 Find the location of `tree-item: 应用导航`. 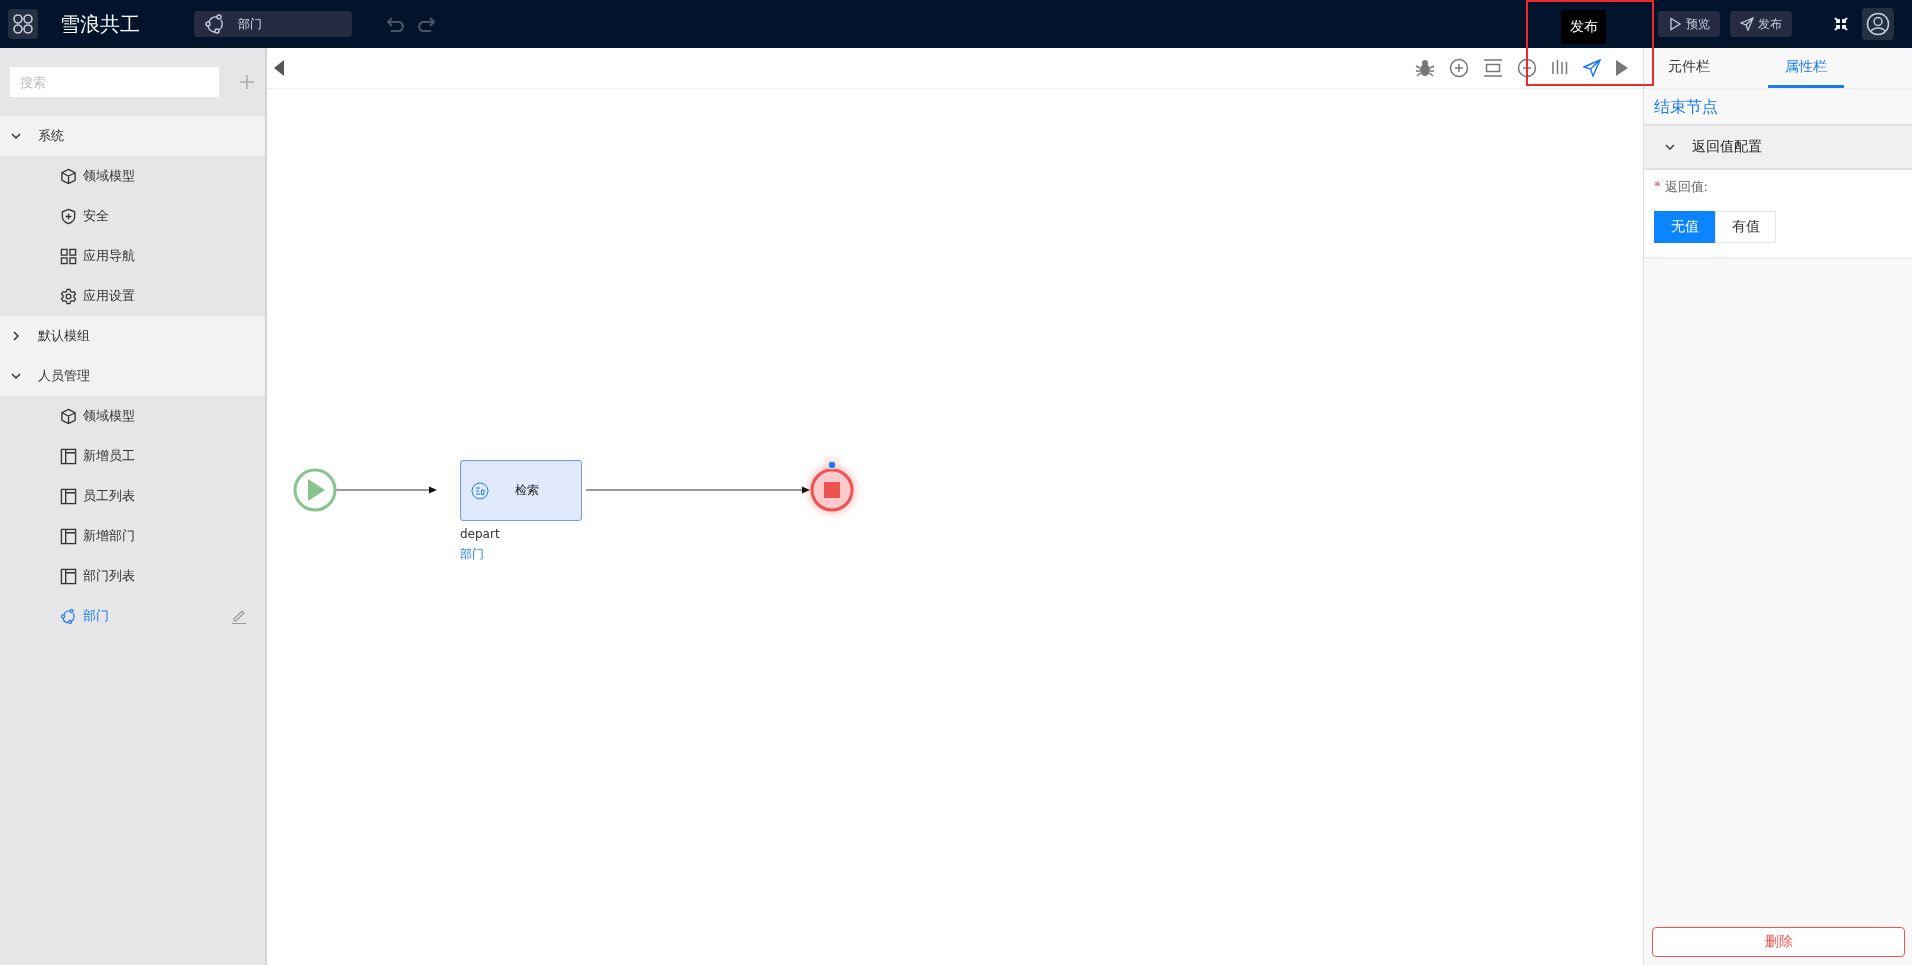

tree-item: 应用导航 is located at coordinates (132, 256).